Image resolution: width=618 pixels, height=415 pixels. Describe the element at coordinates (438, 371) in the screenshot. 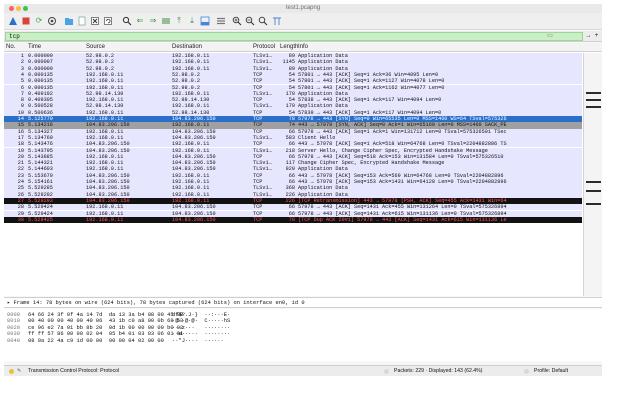

I see `status-packet-count: Packets: 229 · Displayed: 143 (62.4%)` at that location.